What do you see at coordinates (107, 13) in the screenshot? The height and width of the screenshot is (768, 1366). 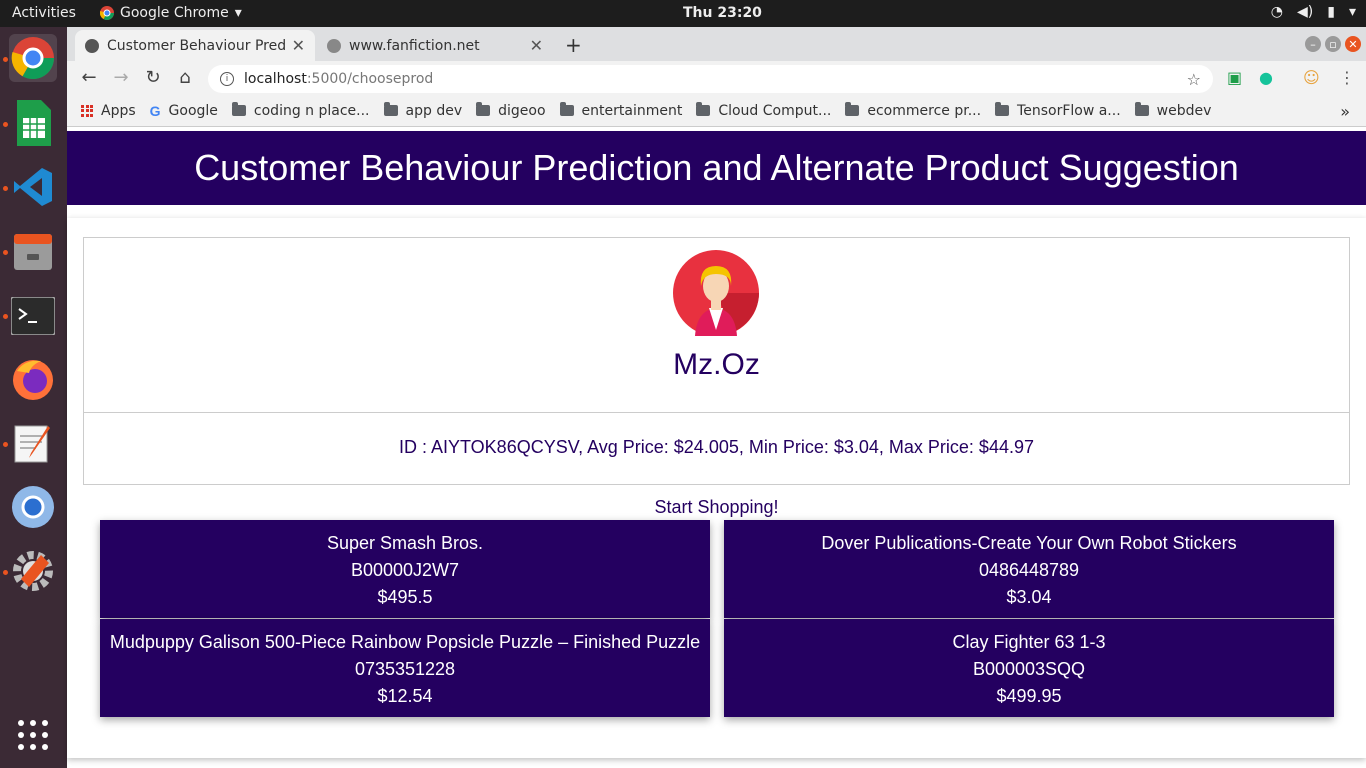 I see `chrome-small-icon` at bounding box center [107, 13].